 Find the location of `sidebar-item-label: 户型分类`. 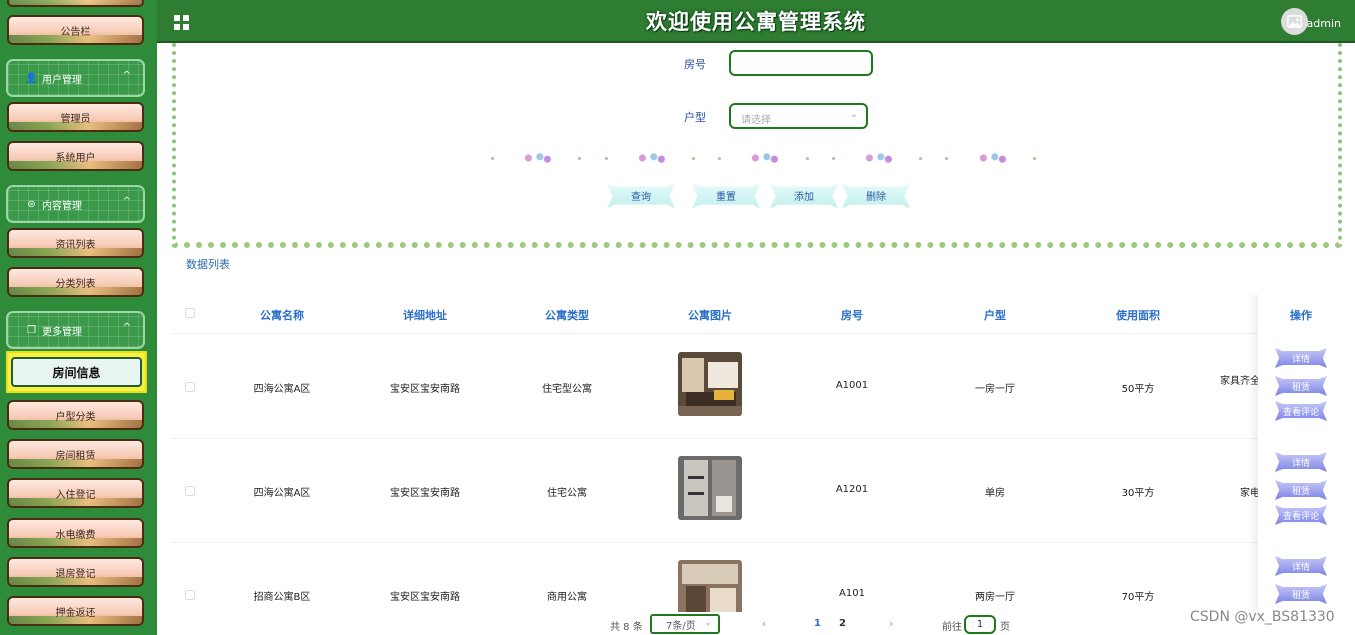

sidebar-item-label: 户型分类 is located at coordinates (75, 417).